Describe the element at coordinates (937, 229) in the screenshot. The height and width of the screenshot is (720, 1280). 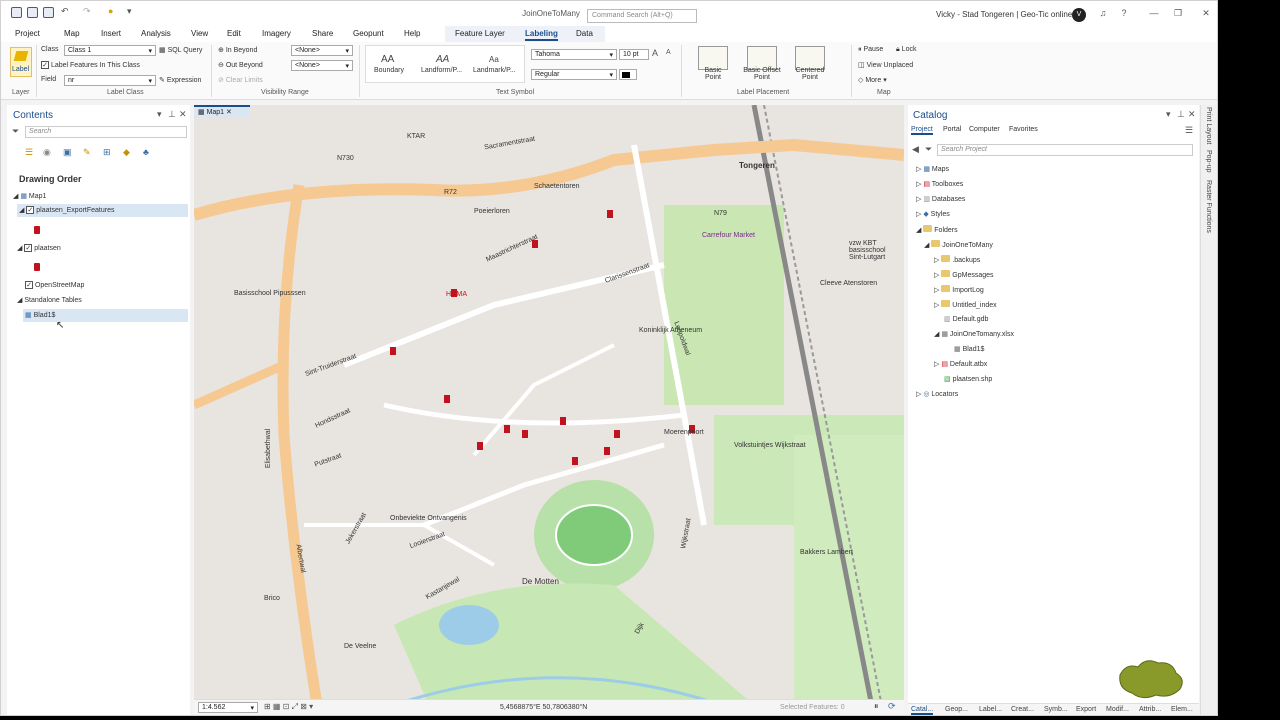
I see `catalog-item-folders: ◢ Folders` at that location.